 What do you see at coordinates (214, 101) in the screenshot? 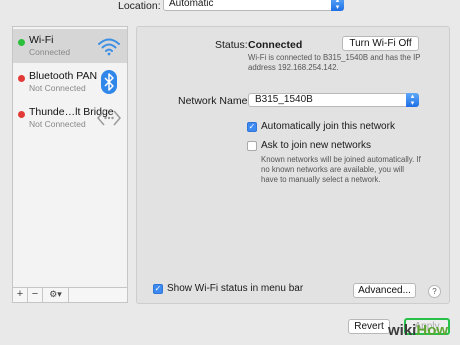
I see `network-name-label: Network Name:` at bounding box center [214, 101].